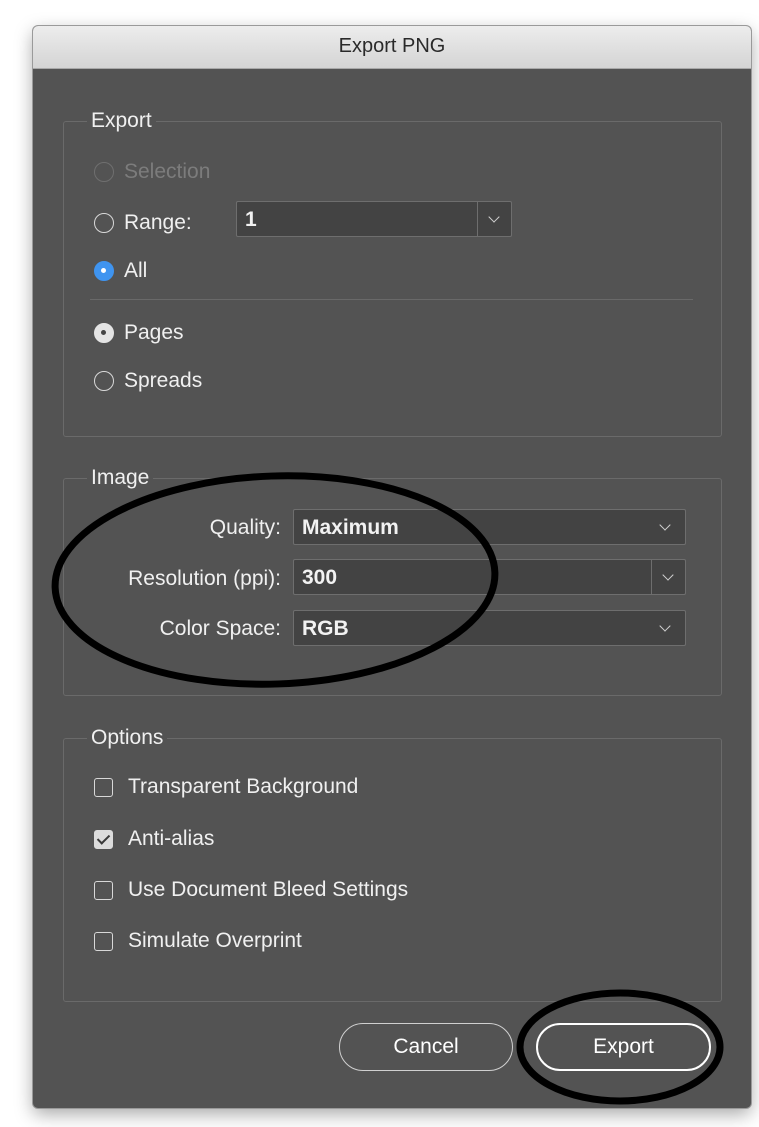 The width and height of the screenshot is (759, 1127). What do you see at coordinates (325, 629) in the screenshot?
I see `color-space-value: RGB` at bounding box center [325, 629].